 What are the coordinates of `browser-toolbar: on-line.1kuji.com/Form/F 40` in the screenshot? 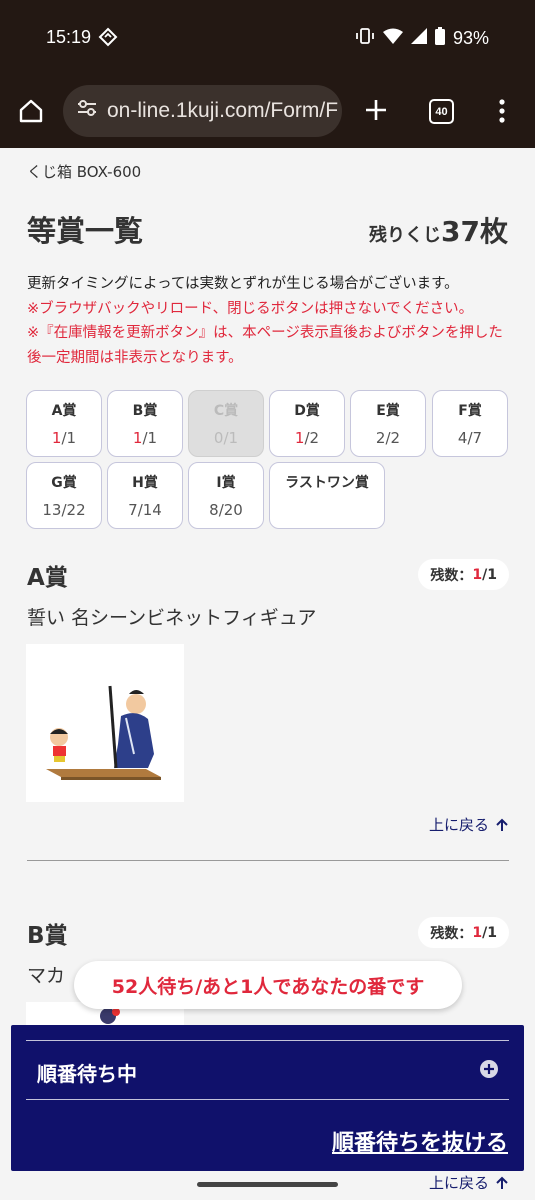 It's located at (267, 112).